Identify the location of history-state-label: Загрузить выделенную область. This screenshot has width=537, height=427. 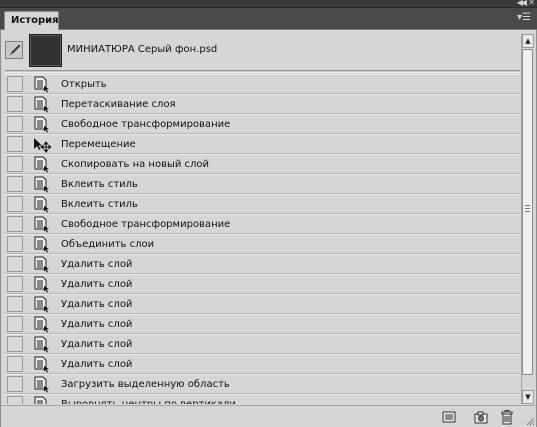
(145, 384).